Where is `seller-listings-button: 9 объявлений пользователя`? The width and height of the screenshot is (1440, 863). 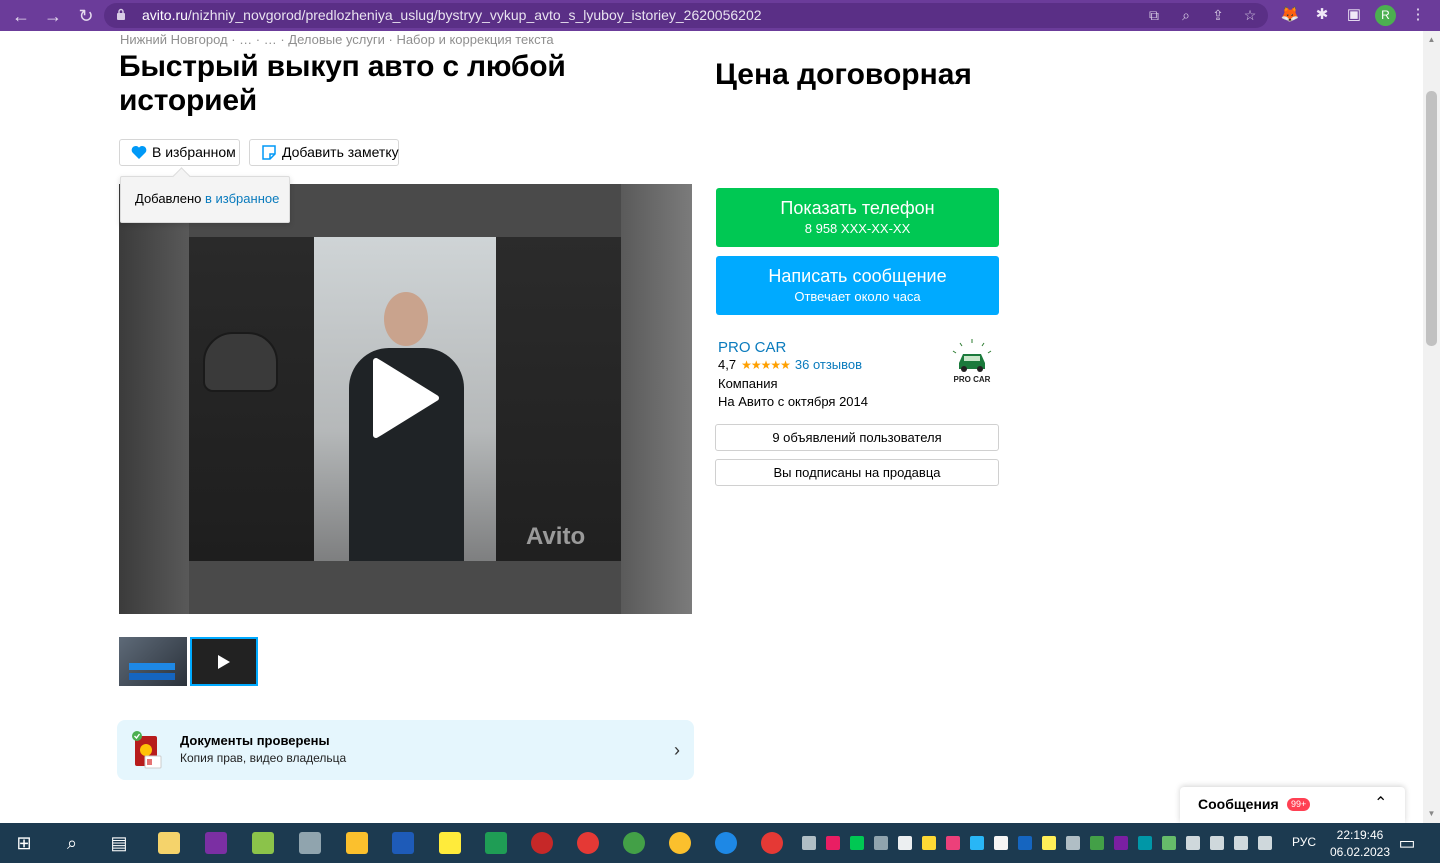
seller-listings-button: 9 объявлений пользователя is located at coordinates (857, 437).